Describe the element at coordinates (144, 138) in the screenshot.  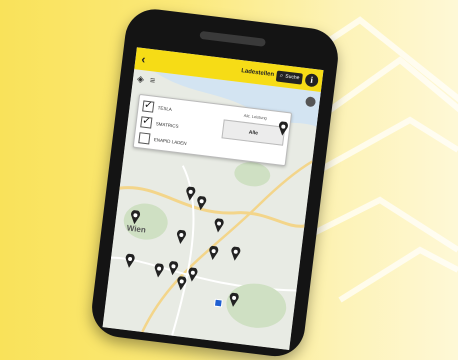
I see `checkbox-enapid` at that location.